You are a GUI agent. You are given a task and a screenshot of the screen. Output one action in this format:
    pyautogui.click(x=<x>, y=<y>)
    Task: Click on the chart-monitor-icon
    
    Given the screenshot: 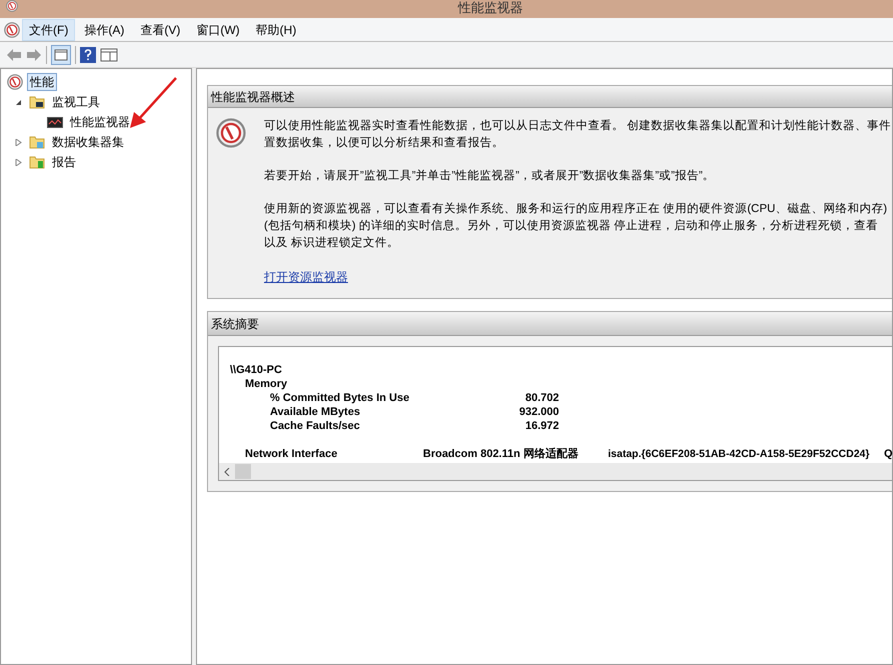 What is the action you would take?
    pyautogui.click(x=55, y=122)
    